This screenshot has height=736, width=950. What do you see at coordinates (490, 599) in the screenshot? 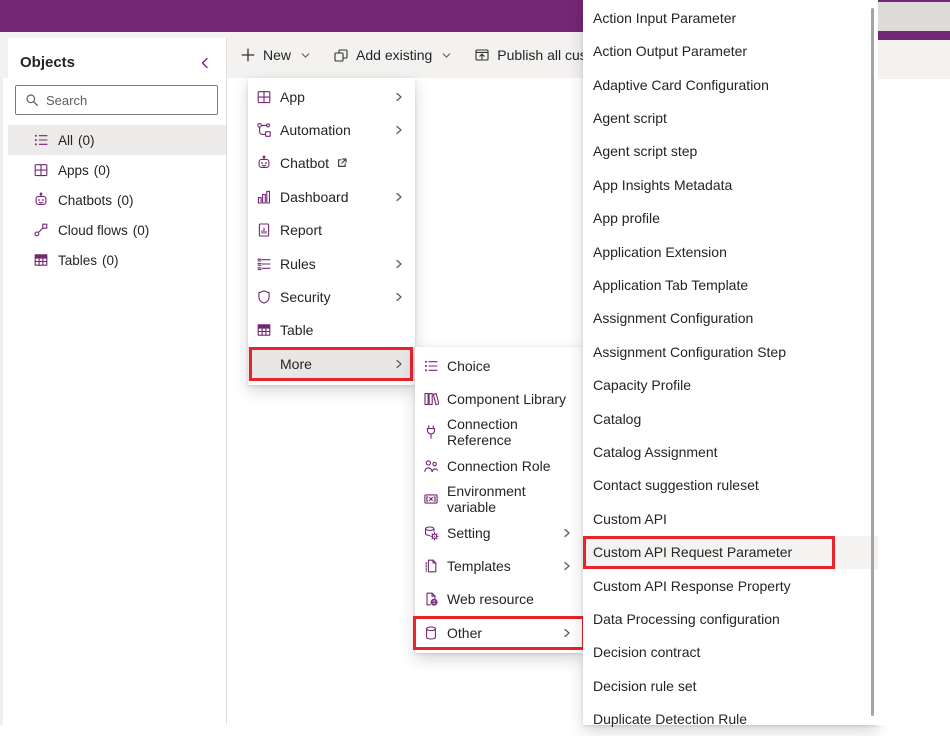
I see `menu-item-label: Web resource` at bounding box center [490, 599].